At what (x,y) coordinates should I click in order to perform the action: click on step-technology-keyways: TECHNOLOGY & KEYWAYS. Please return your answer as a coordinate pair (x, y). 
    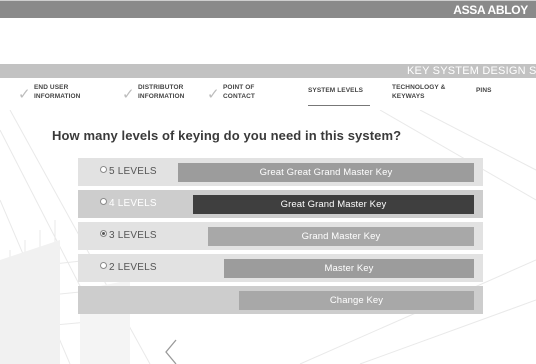
    Looking at the image, I should click on (424, 95).